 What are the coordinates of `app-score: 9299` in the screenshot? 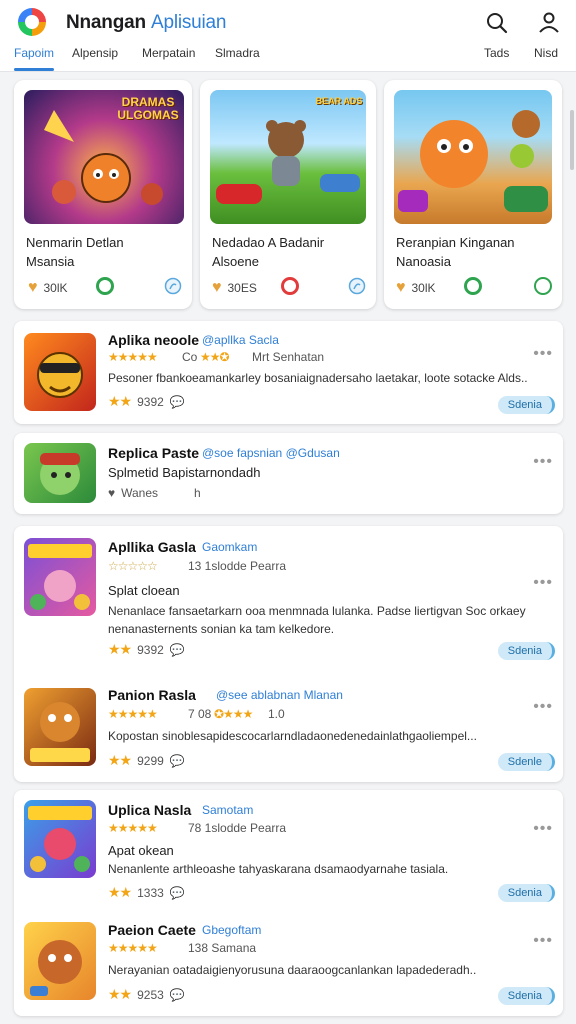 It's located at (150, 760).